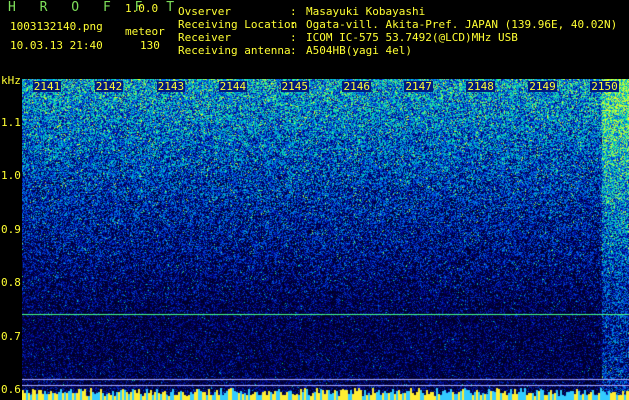 This screenshot has height=400, width=629. Describe the element at coordinates (11, 122) in the screenshot. I see `y-tick-label: 1.1` at that location.